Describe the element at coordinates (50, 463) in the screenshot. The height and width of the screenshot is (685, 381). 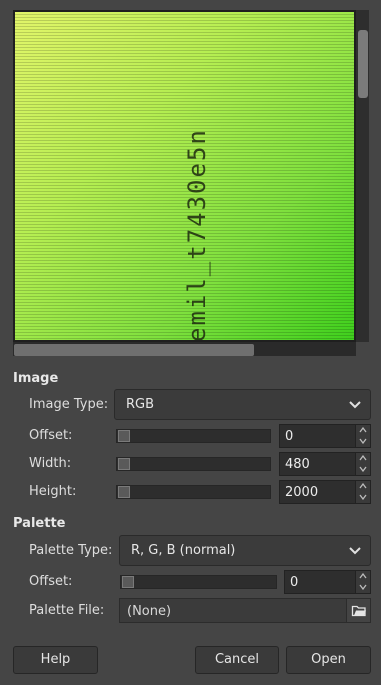
I see `width-label: Width:` at that location.